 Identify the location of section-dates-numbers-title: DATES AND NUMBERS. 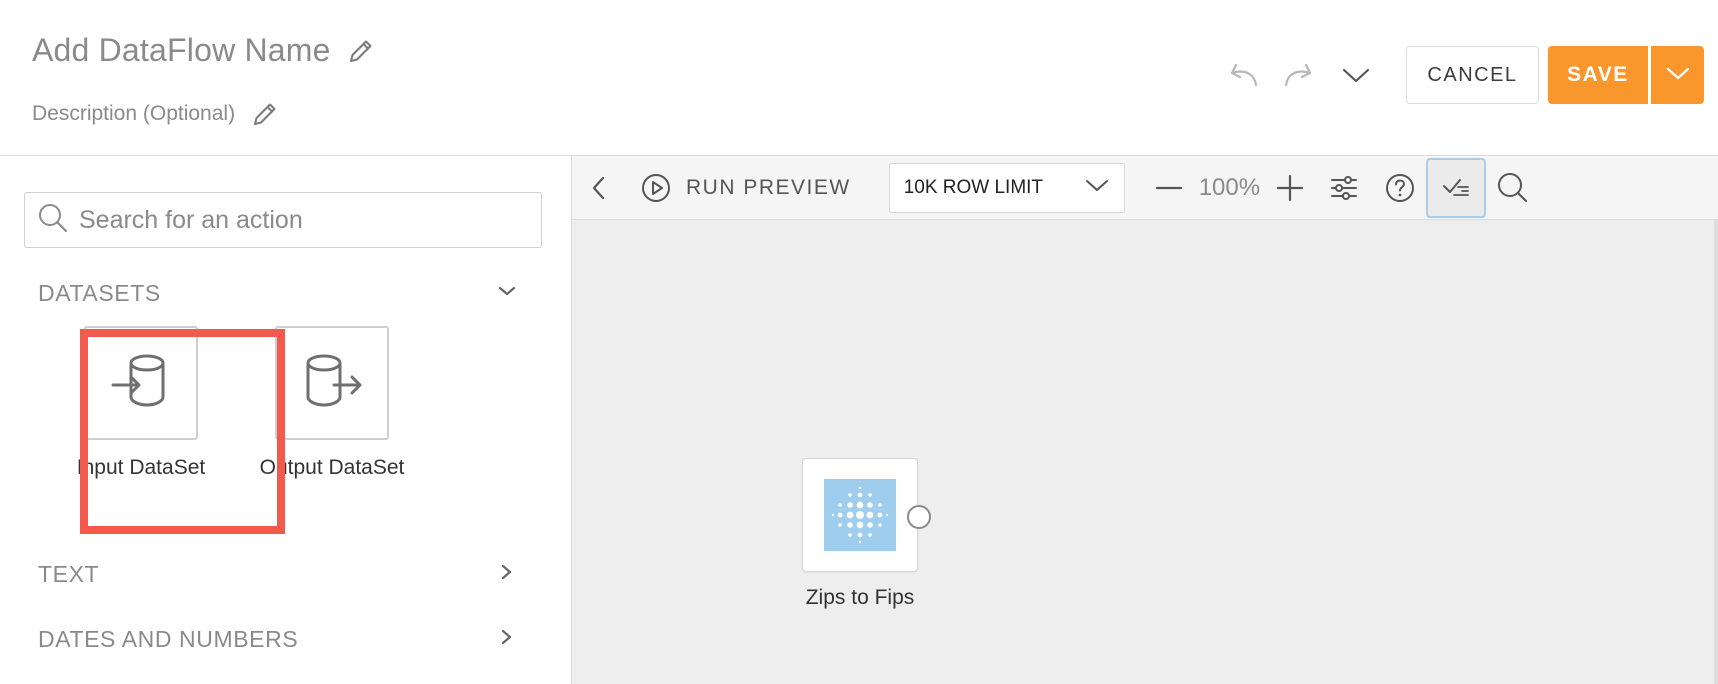
(168, 639).